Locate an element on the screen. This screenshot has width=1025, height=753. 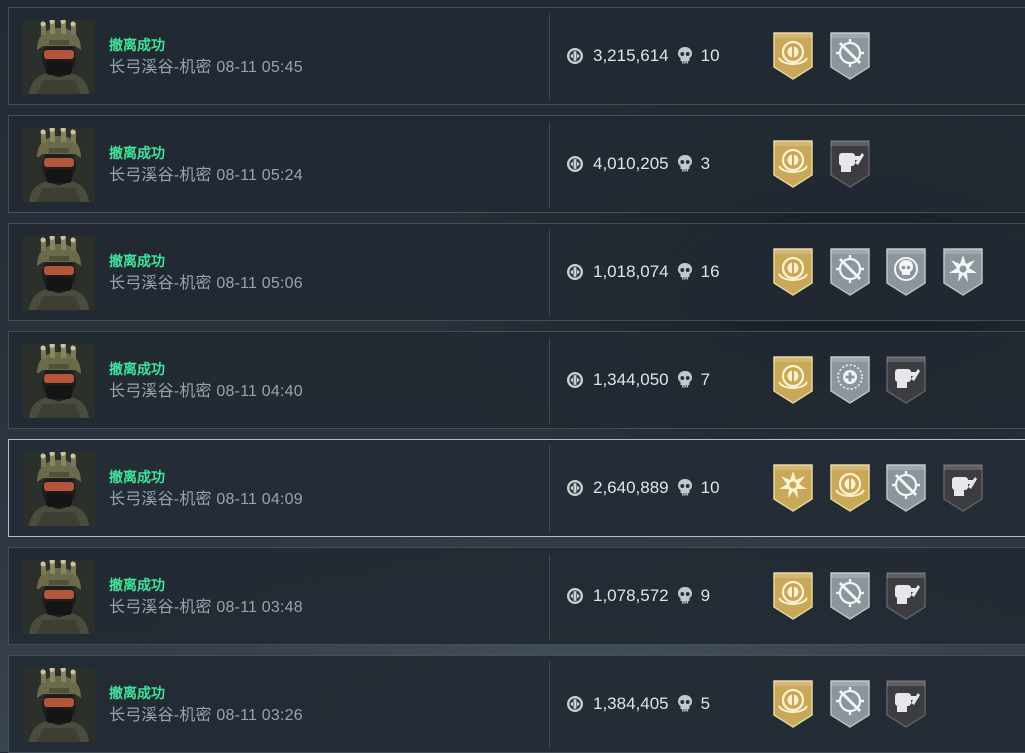
gray-skull-target-badge-icon is located at coordinates (906, 272).